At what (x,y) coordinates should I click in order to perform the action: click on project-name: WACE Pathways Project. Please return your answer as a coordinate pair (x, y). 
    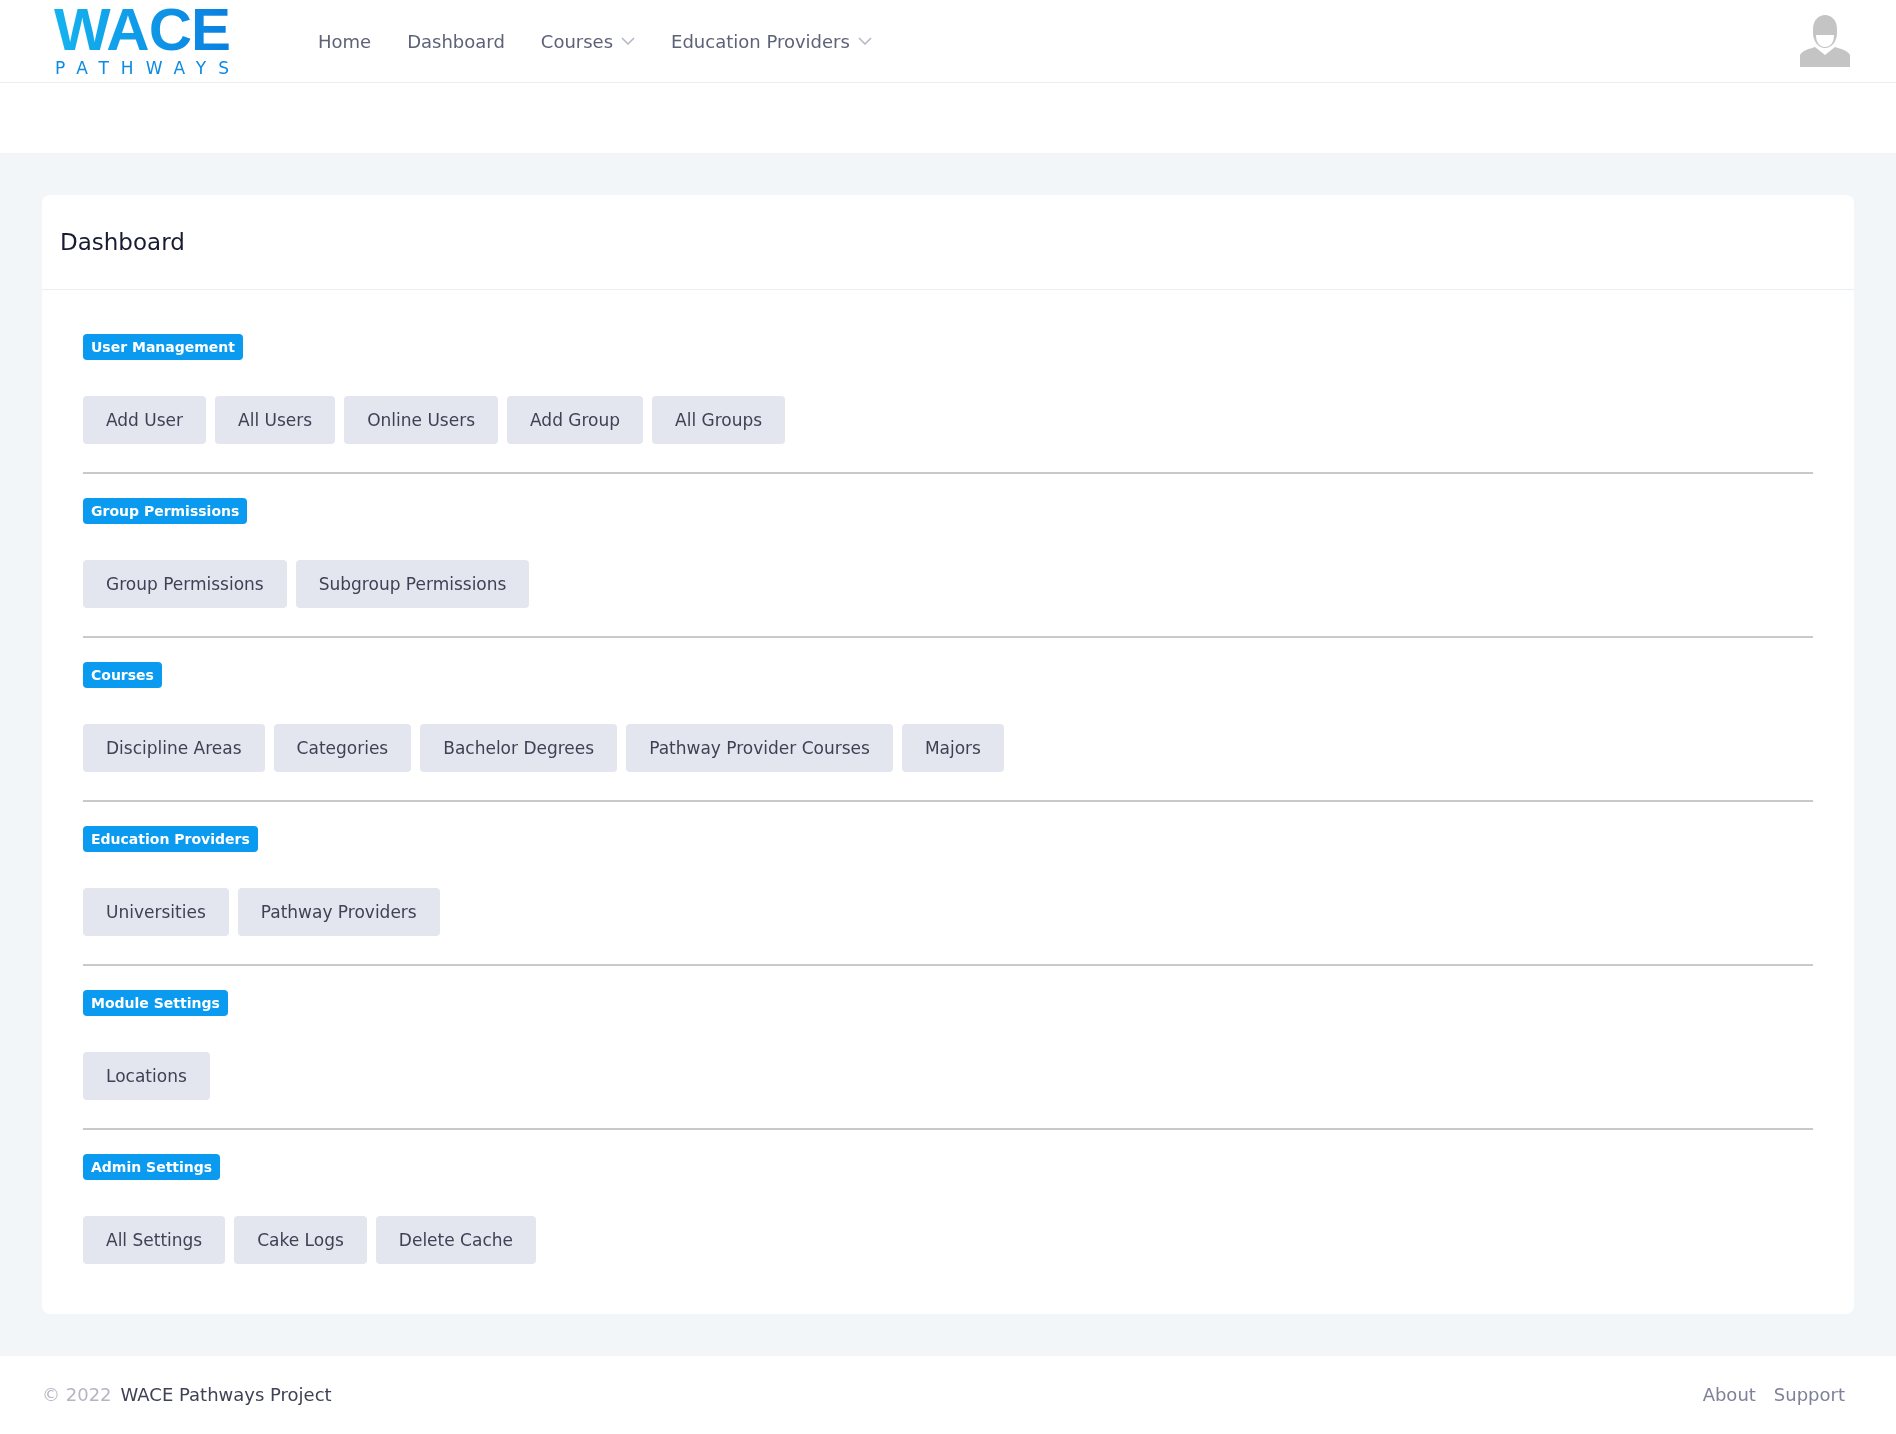
    Looking at the image, I should click on (226, 1395).